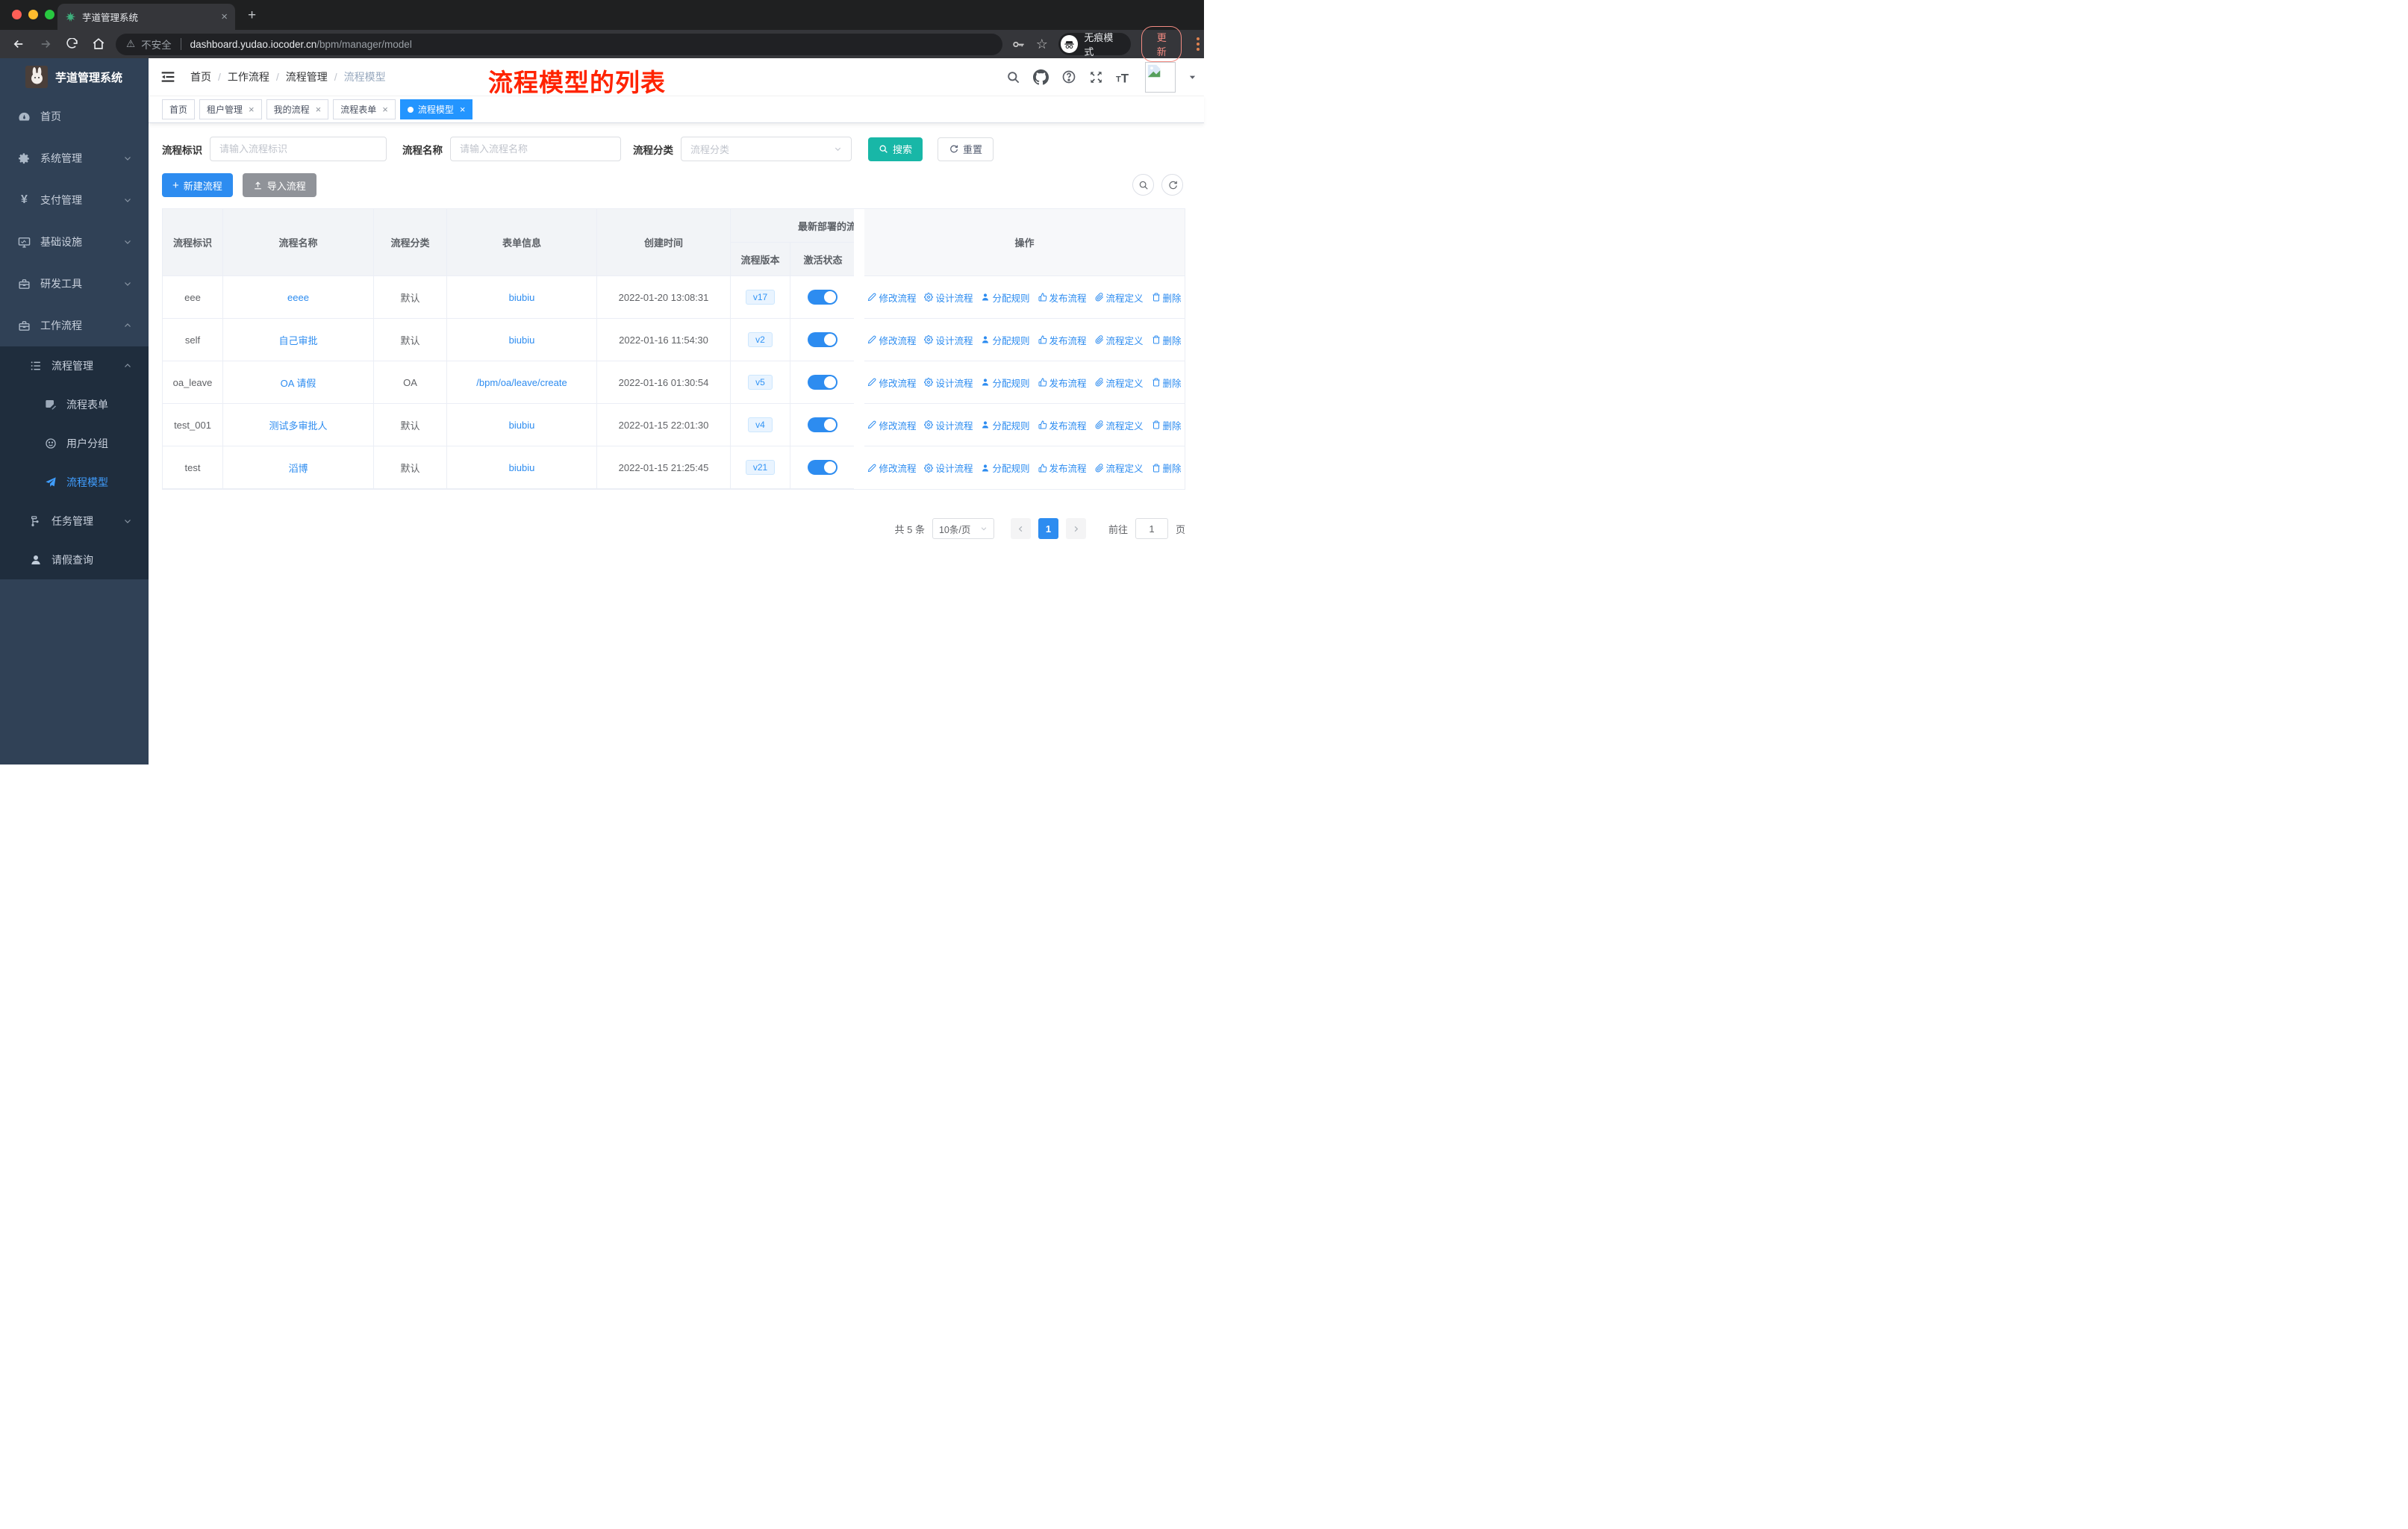 This screenshot has height=1529, width=2408. What do you see at coordinates (74, 242) in the screenshot?
I see `sidebar-item-infra: 基础设施` at bounding box center [74, 242].